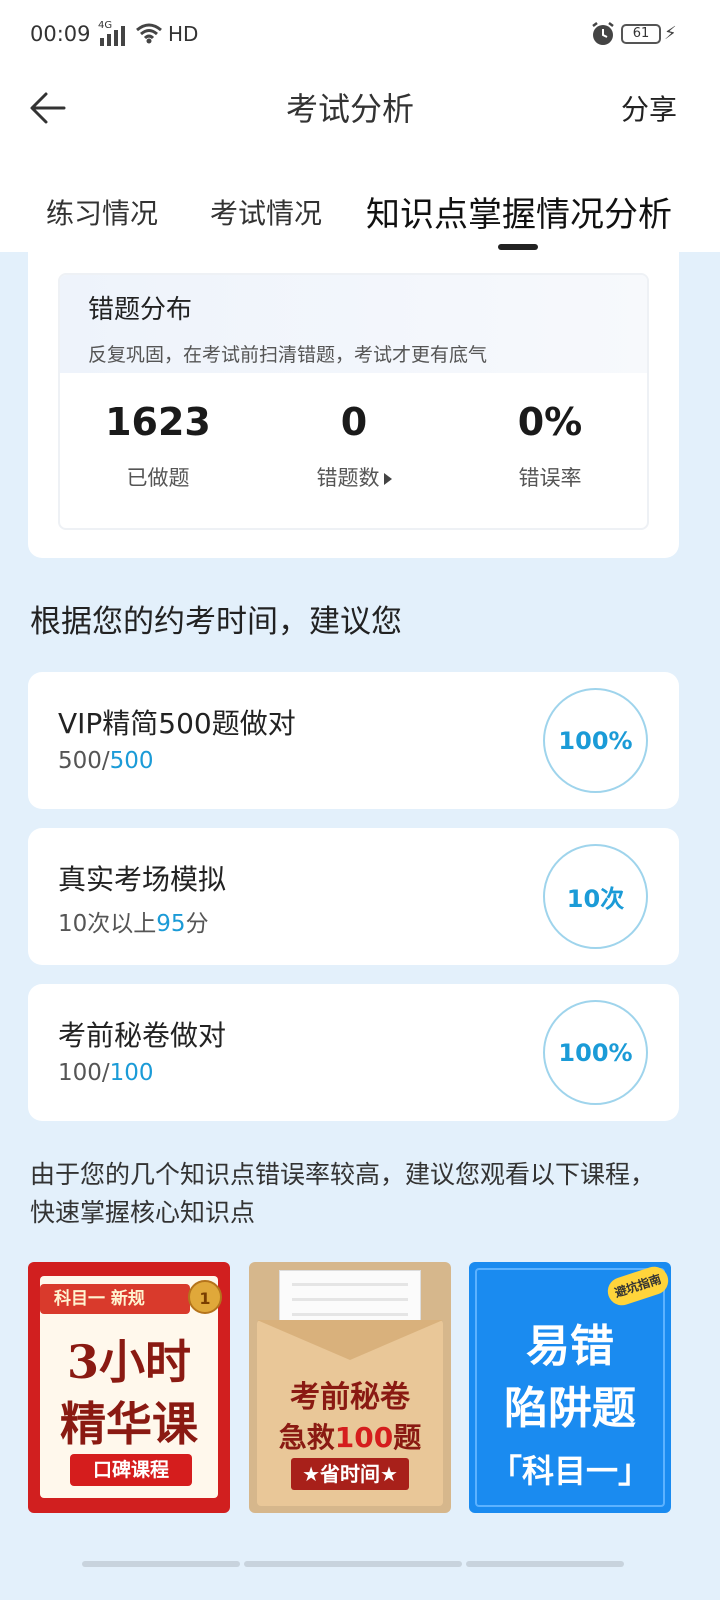 The image size is (720, 1600). Describe the element at coordinates (595, 896) in the screenshot. I see `task-progress-ring: 10次` at that location.